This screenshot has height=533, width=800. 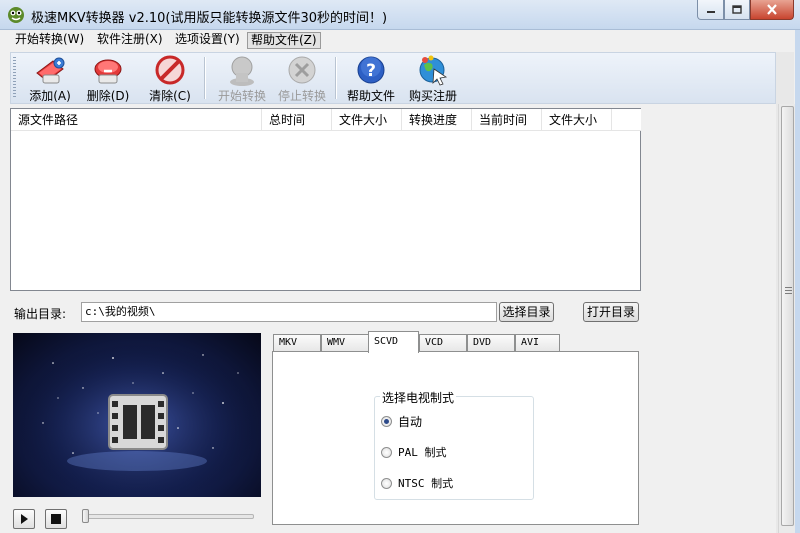 I want to click on radio-ntsc-indicator, so click(x=386, y=483).